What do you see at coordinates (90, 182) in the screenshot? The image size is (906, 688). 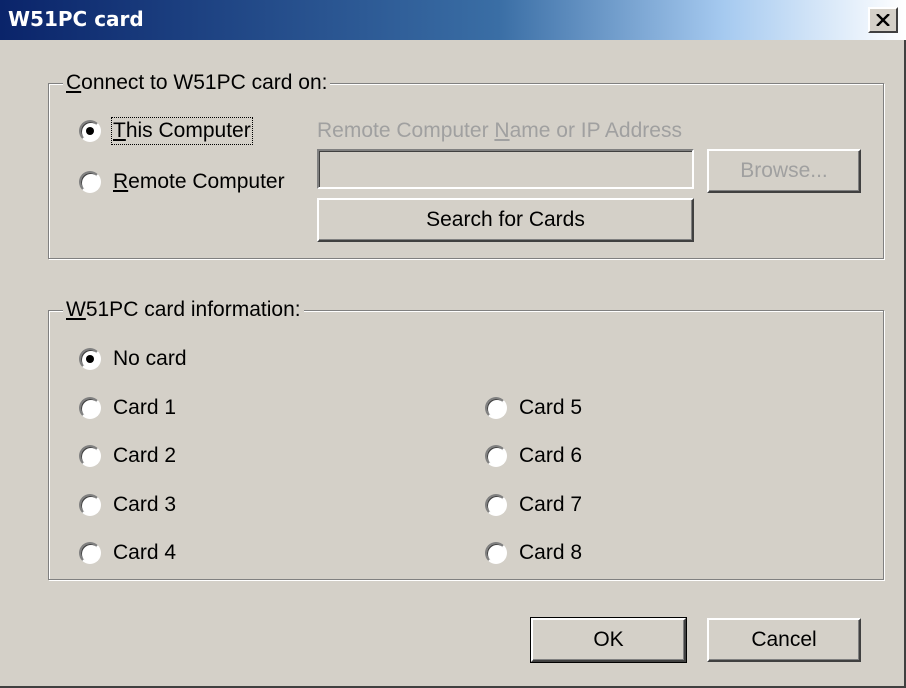 I see `radio-remote-computer-circle` at bounding box center [90, 182].